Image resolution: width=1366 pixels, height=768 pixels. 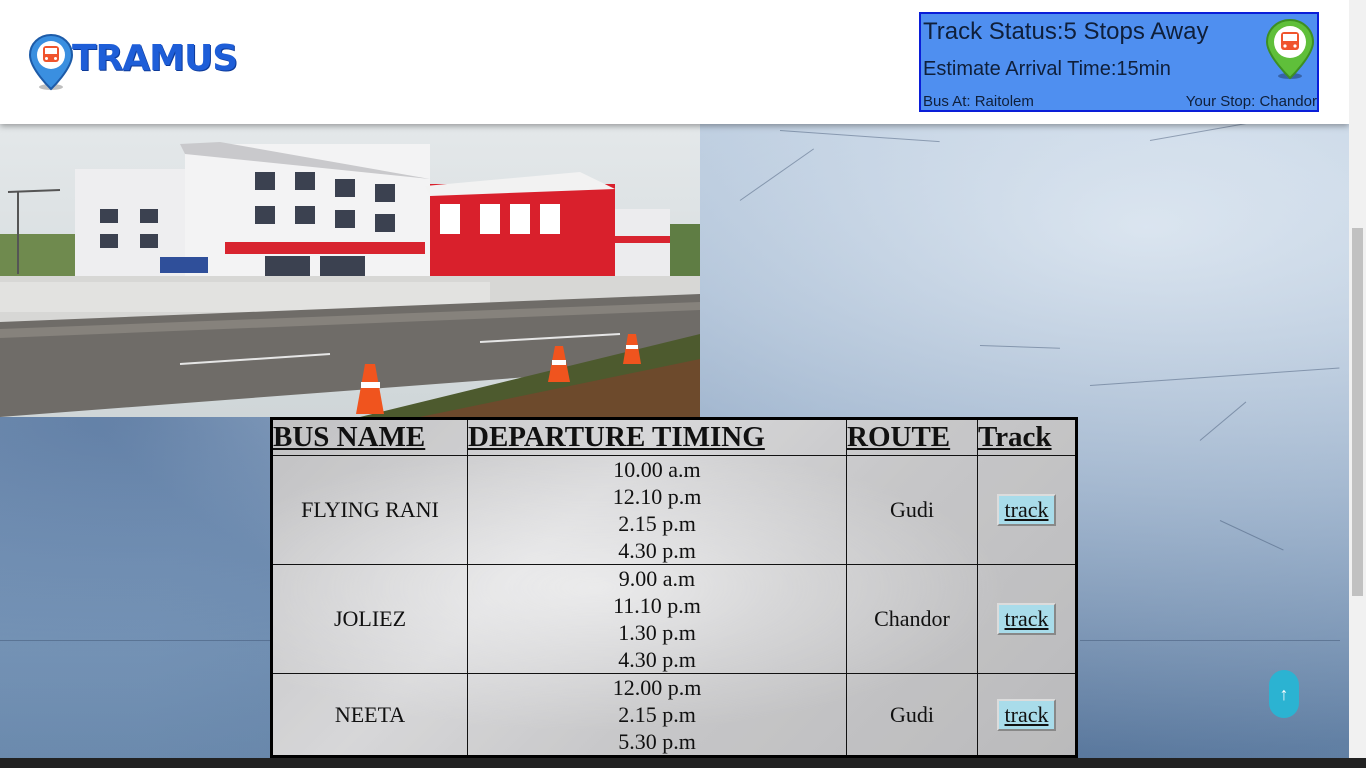 I want to click on timing-item: 12.10 p.m, so click(x=657, y=496).